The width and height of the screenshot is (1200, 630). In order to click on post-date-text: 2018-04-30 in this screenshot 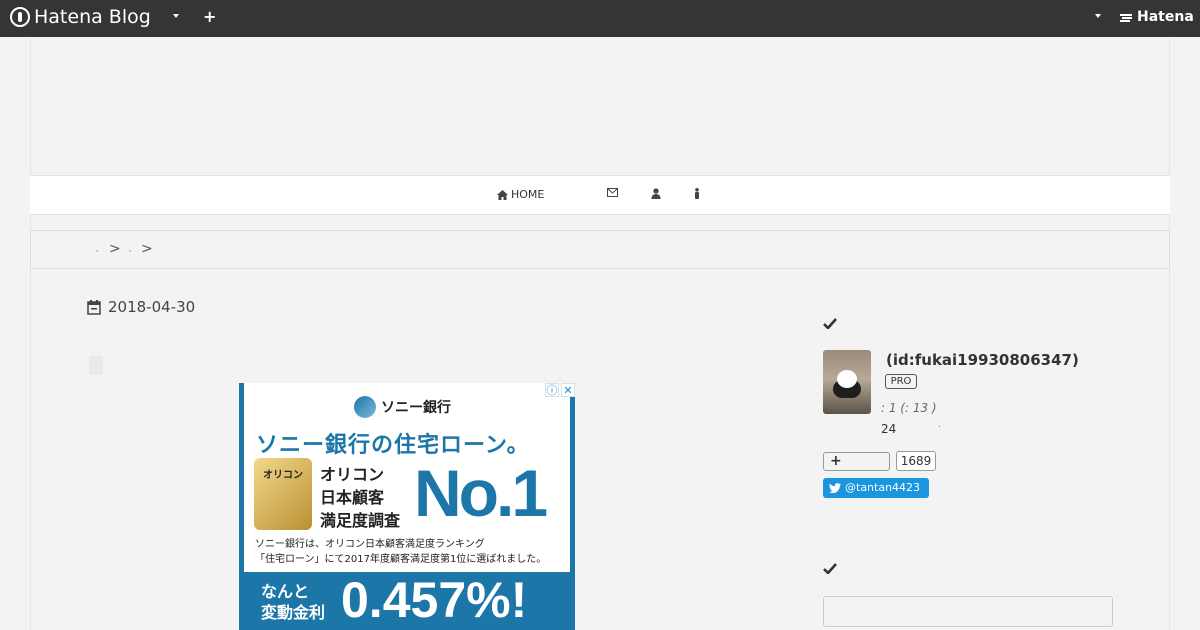, I will do `click(152, 307)`.